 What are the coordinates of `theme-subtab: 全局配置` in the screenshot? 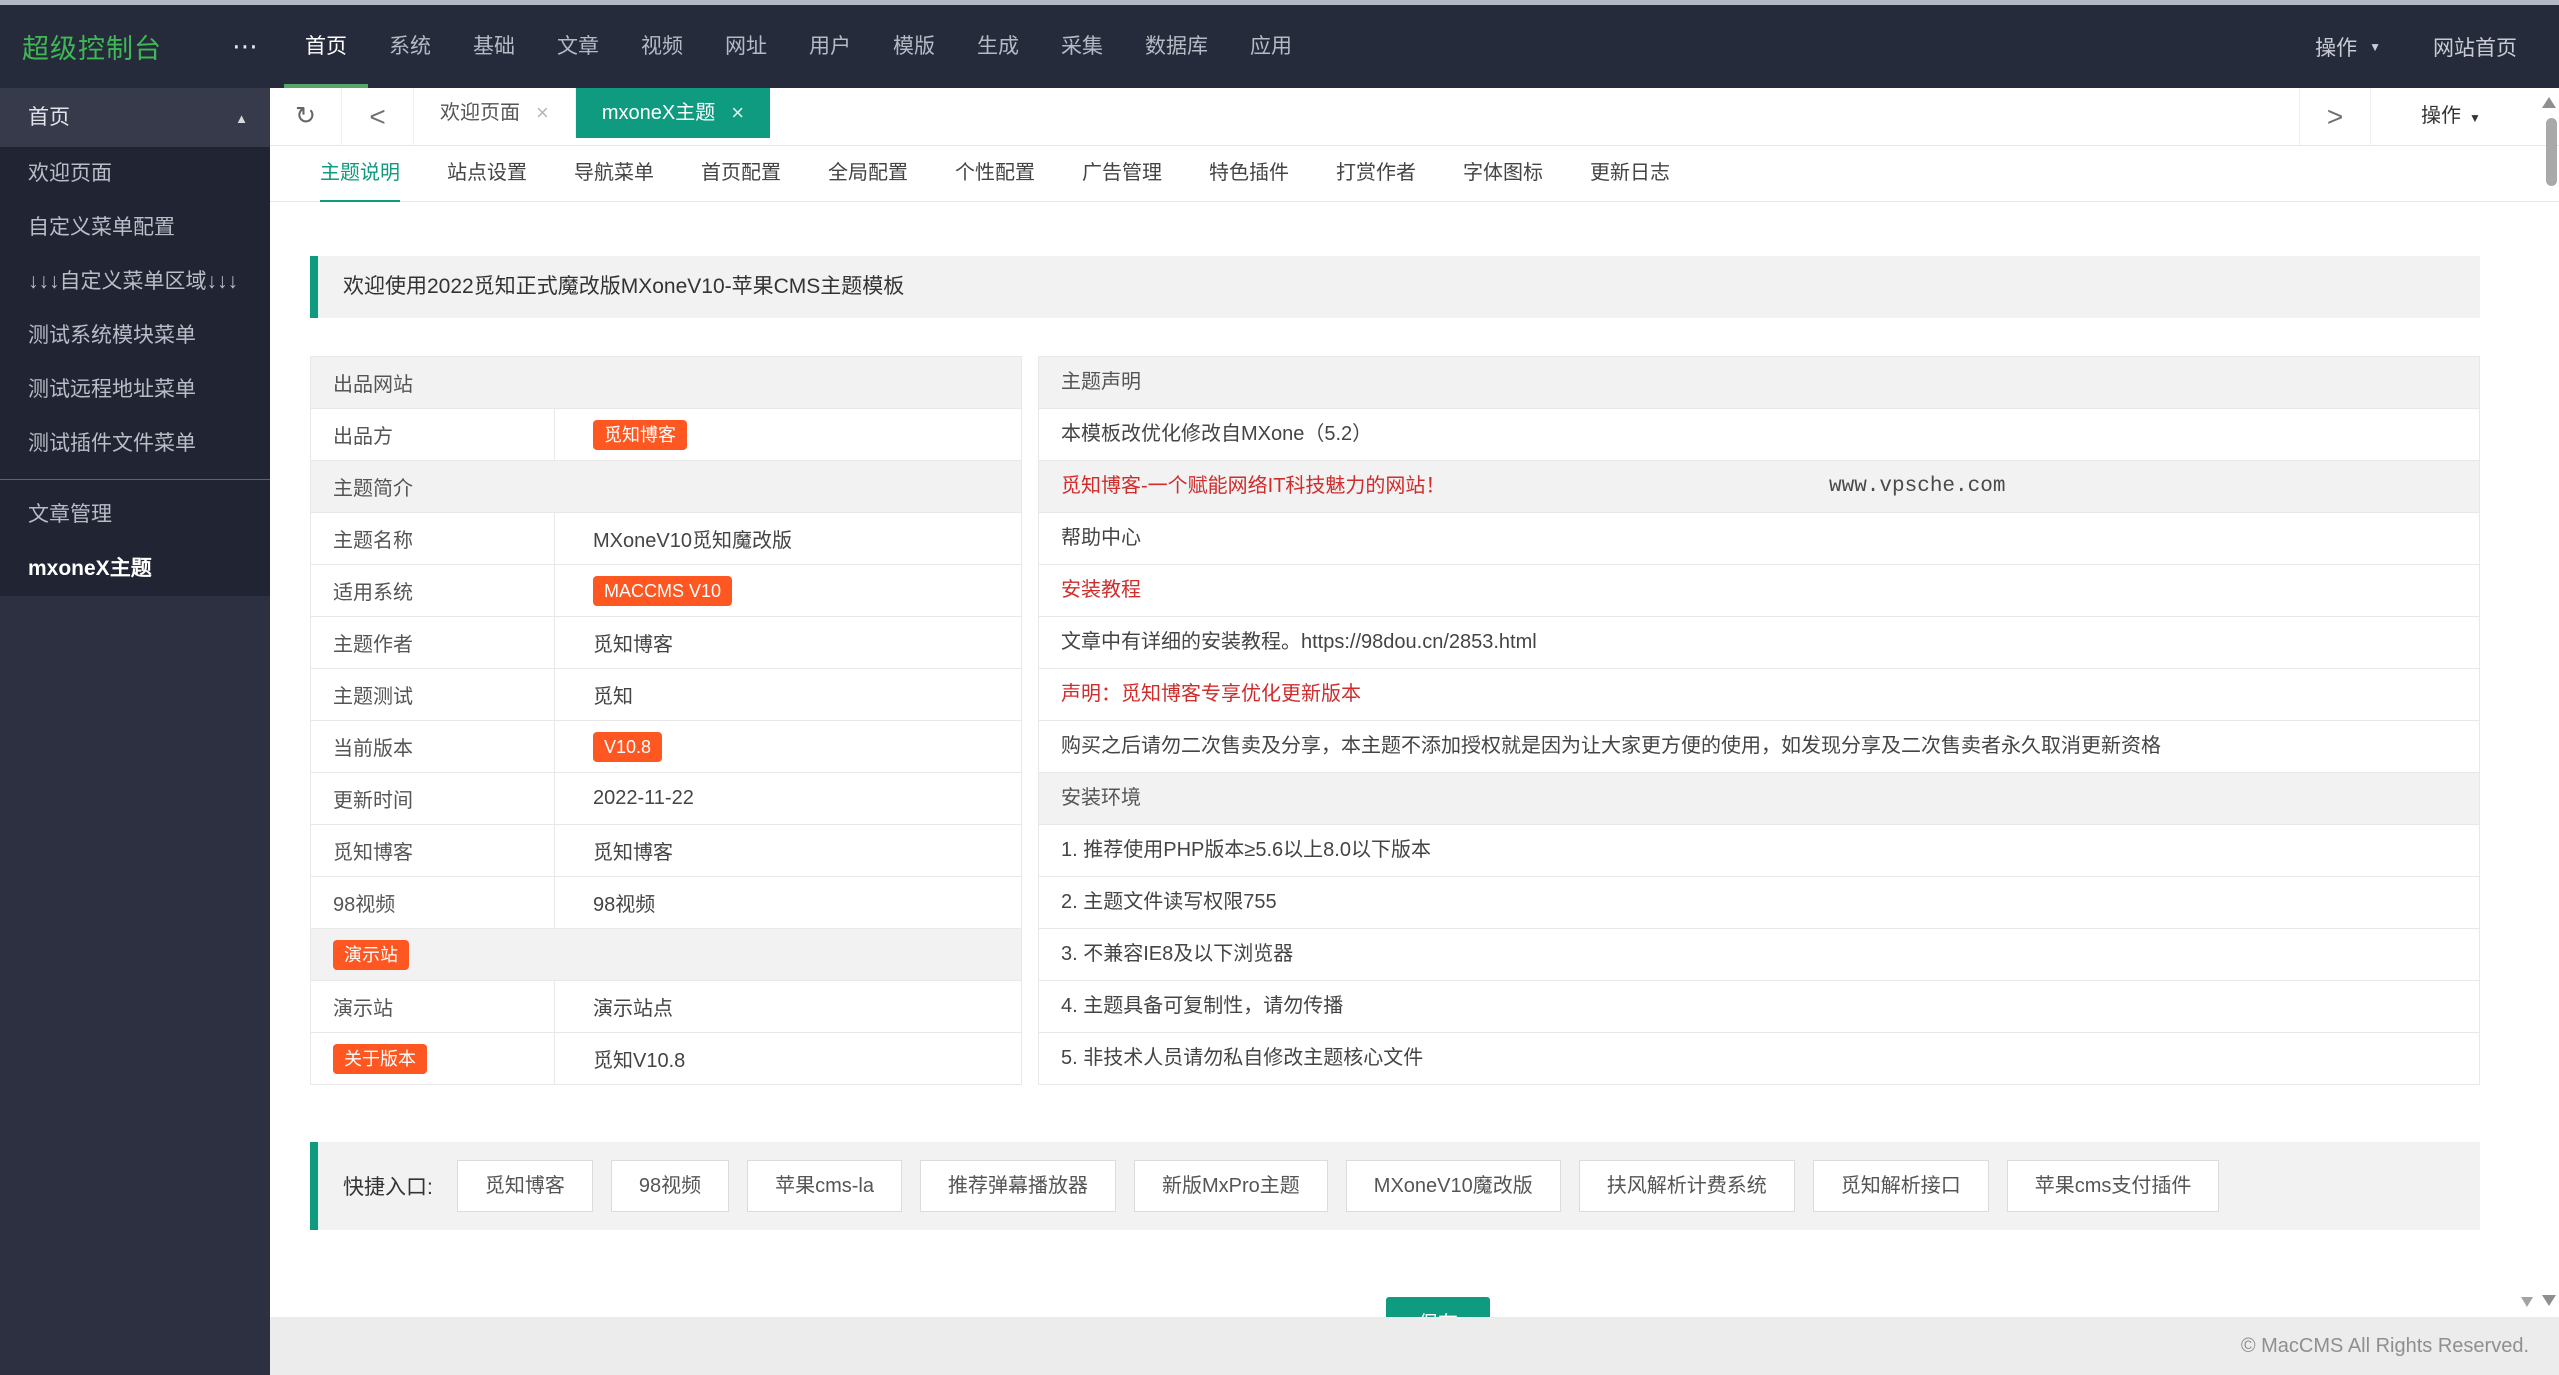 It's located at (868, 174).